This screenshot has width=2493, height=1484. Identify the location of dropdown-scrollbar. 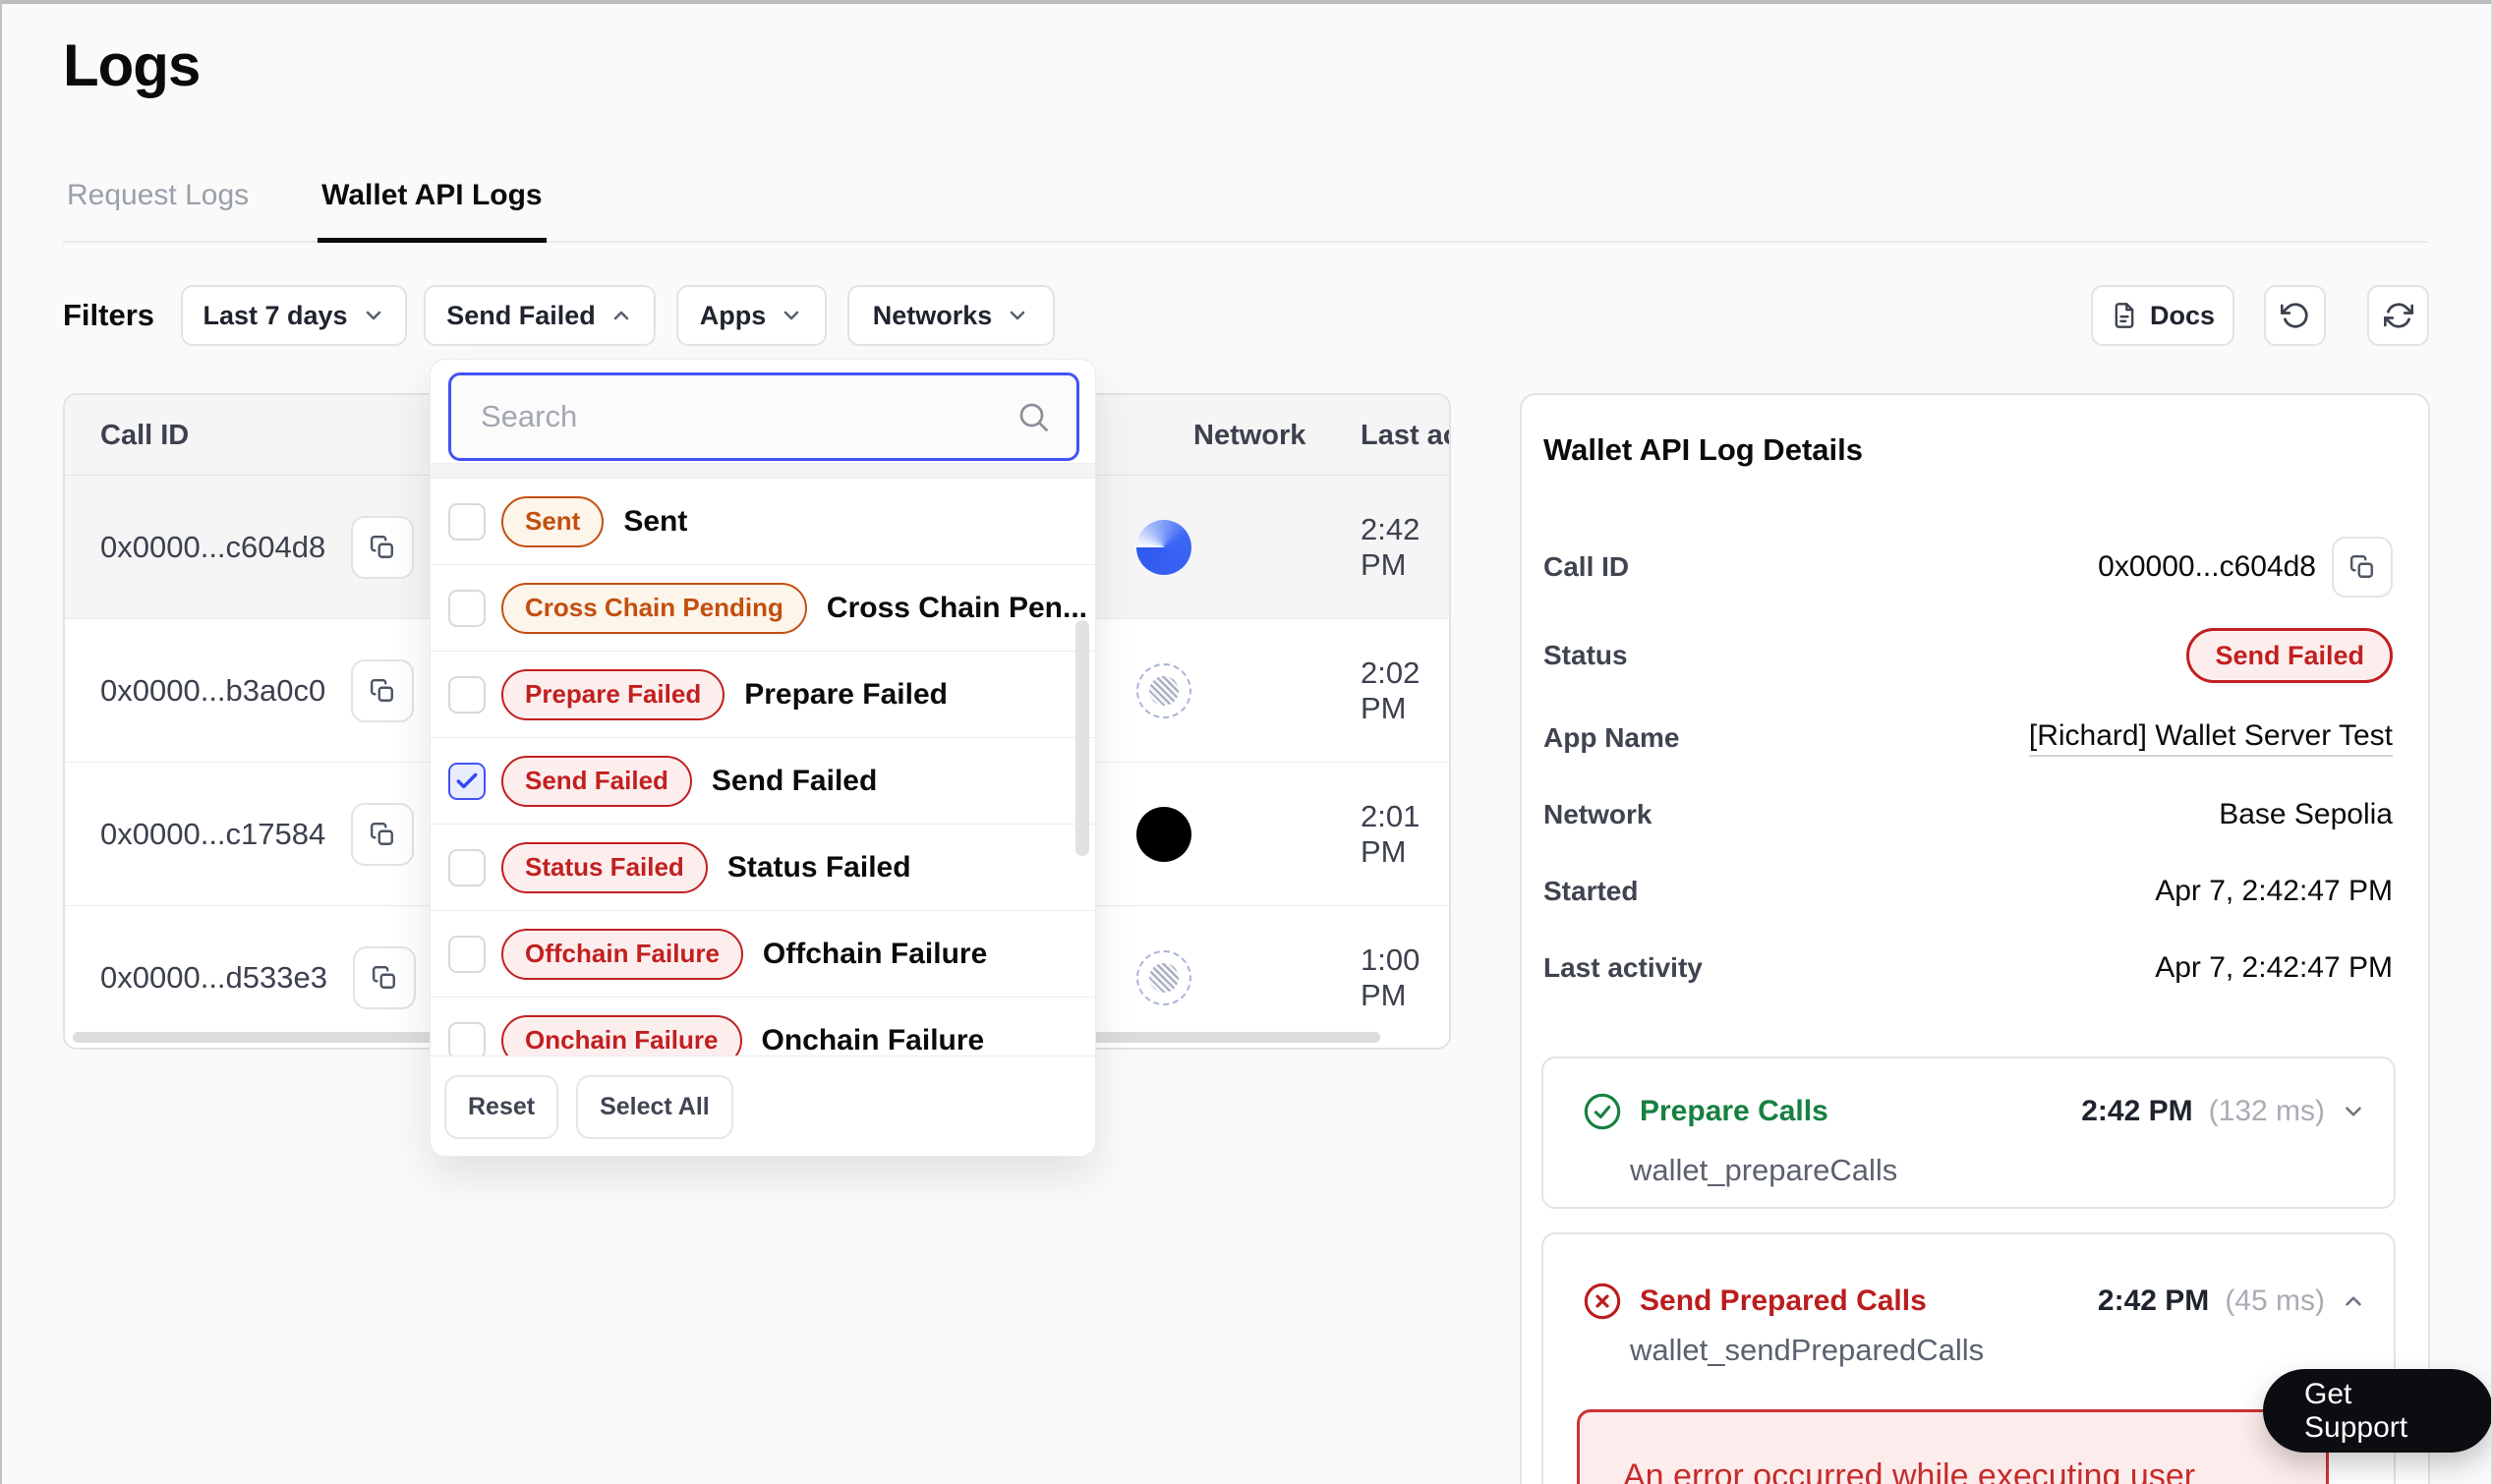
(1082, 738).